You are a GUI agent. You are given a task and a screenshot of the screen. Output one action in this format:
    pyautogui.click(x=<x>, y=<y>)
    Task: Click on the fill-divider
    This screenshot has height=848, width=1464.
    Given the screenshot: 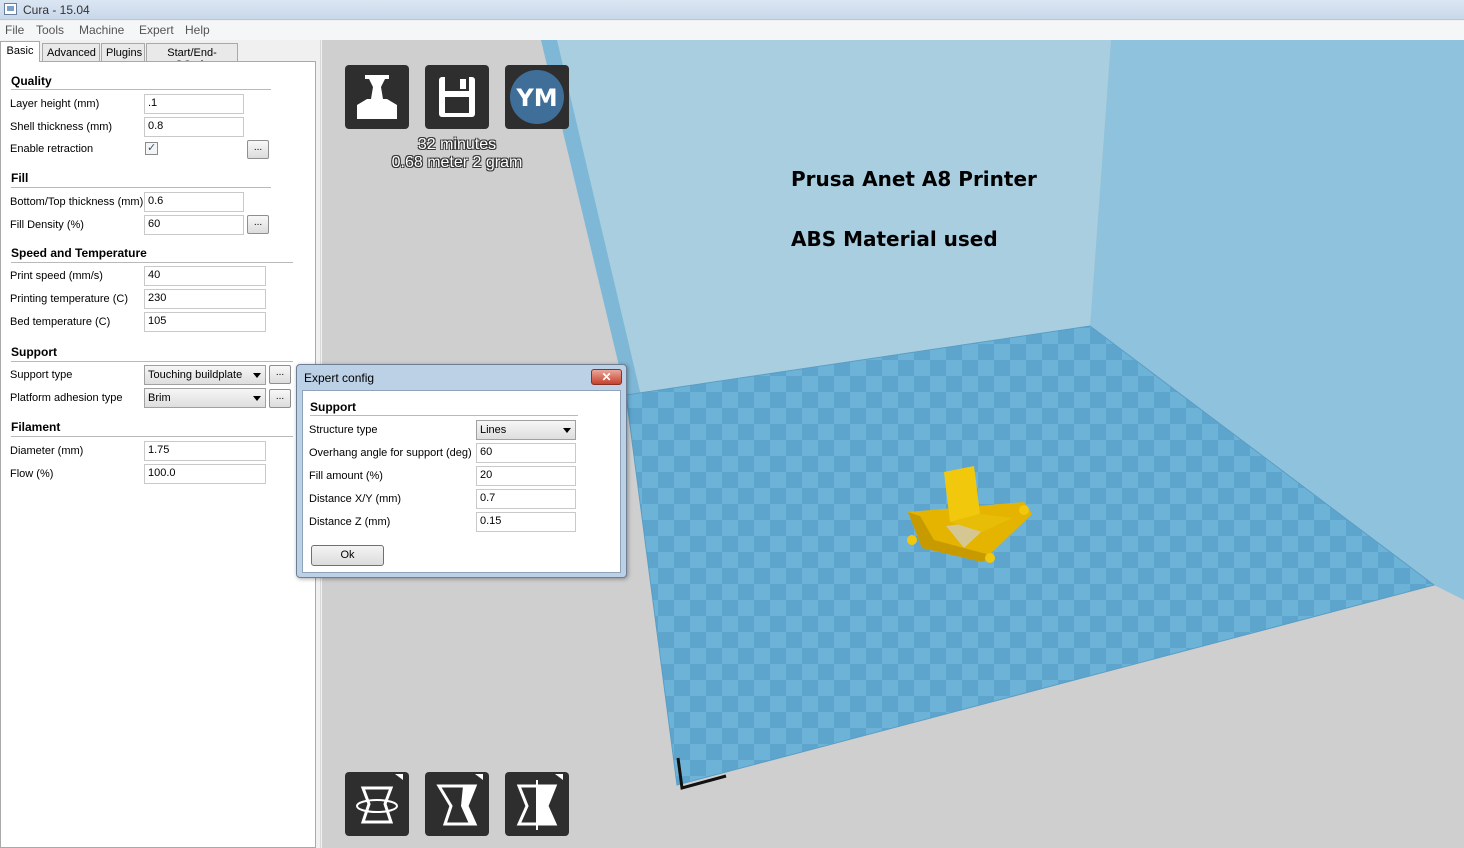 What is the action you would take?
    pyautogui.click(x=141, y=187)
    